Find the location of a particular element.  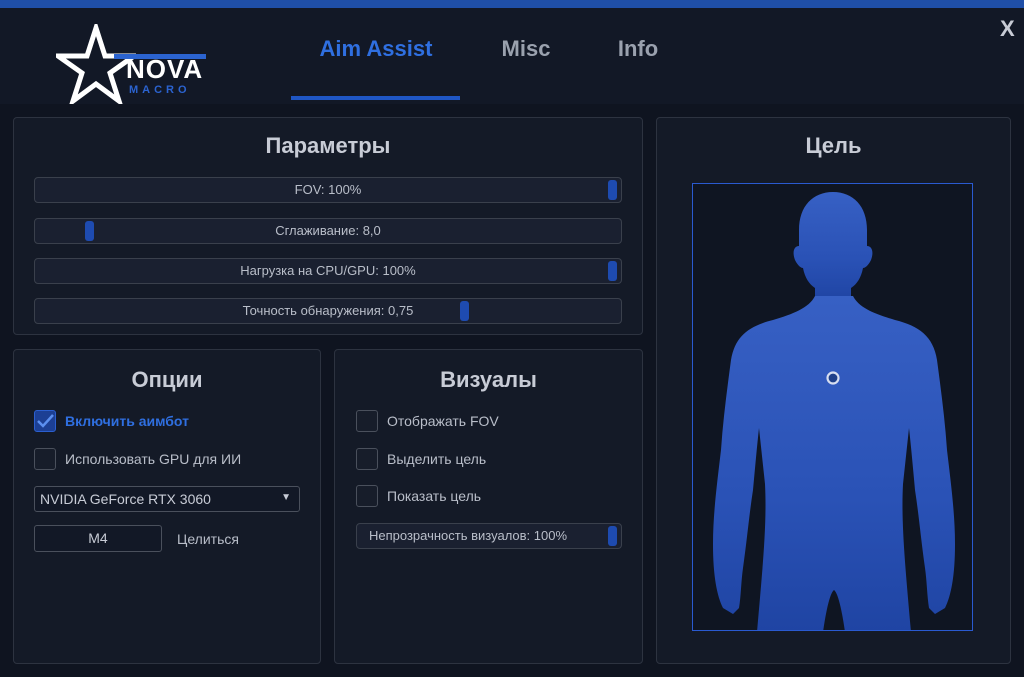

use-gpu-row: Использовать GPU для ИИ is located at coordinates (164, 461).